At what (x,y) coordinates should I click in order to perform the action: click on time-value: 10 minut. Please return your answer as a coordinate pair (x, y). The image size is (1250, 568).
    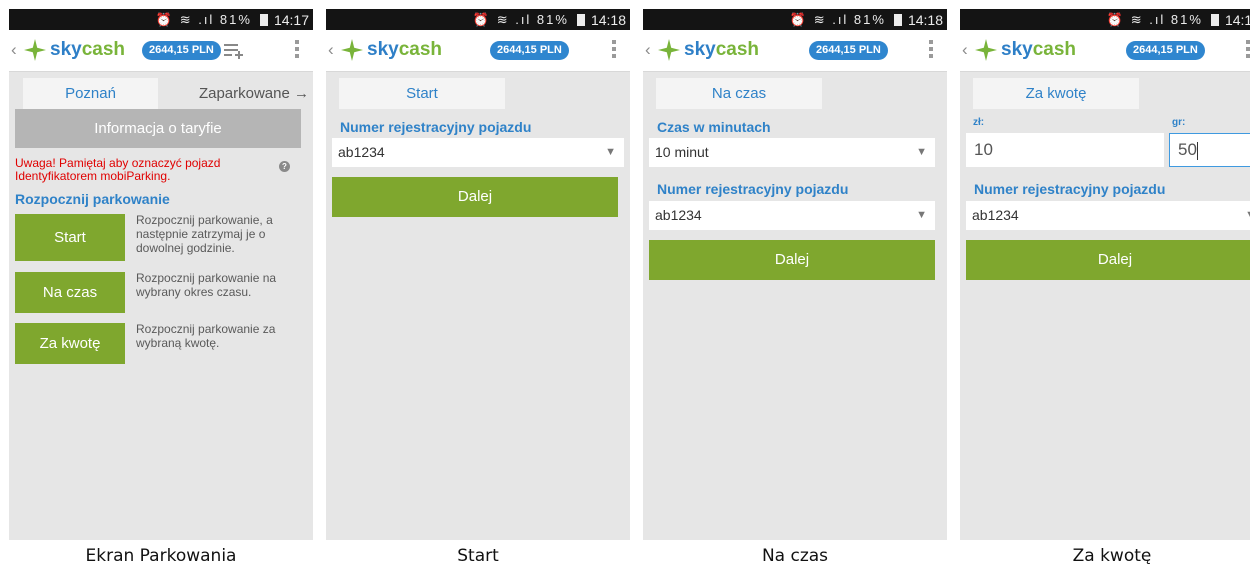
    Looking at the image, I should click on (682, 152).